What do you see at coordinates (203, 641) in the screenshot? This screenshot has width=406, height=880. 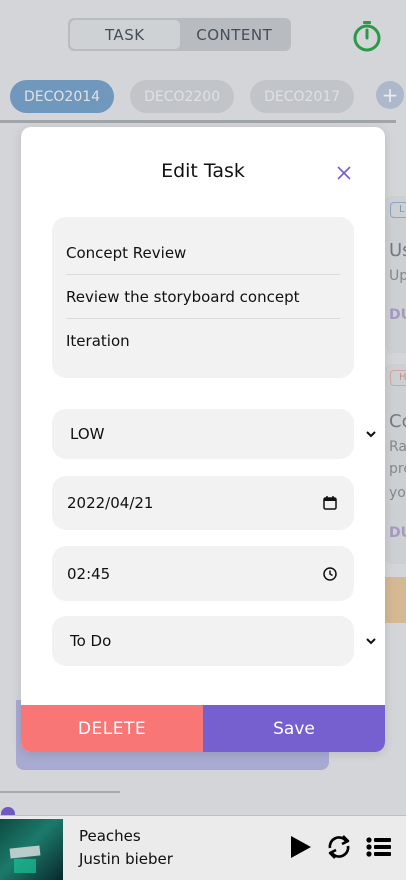 I see `status-select: To Do` at bounding box center [203, 641].